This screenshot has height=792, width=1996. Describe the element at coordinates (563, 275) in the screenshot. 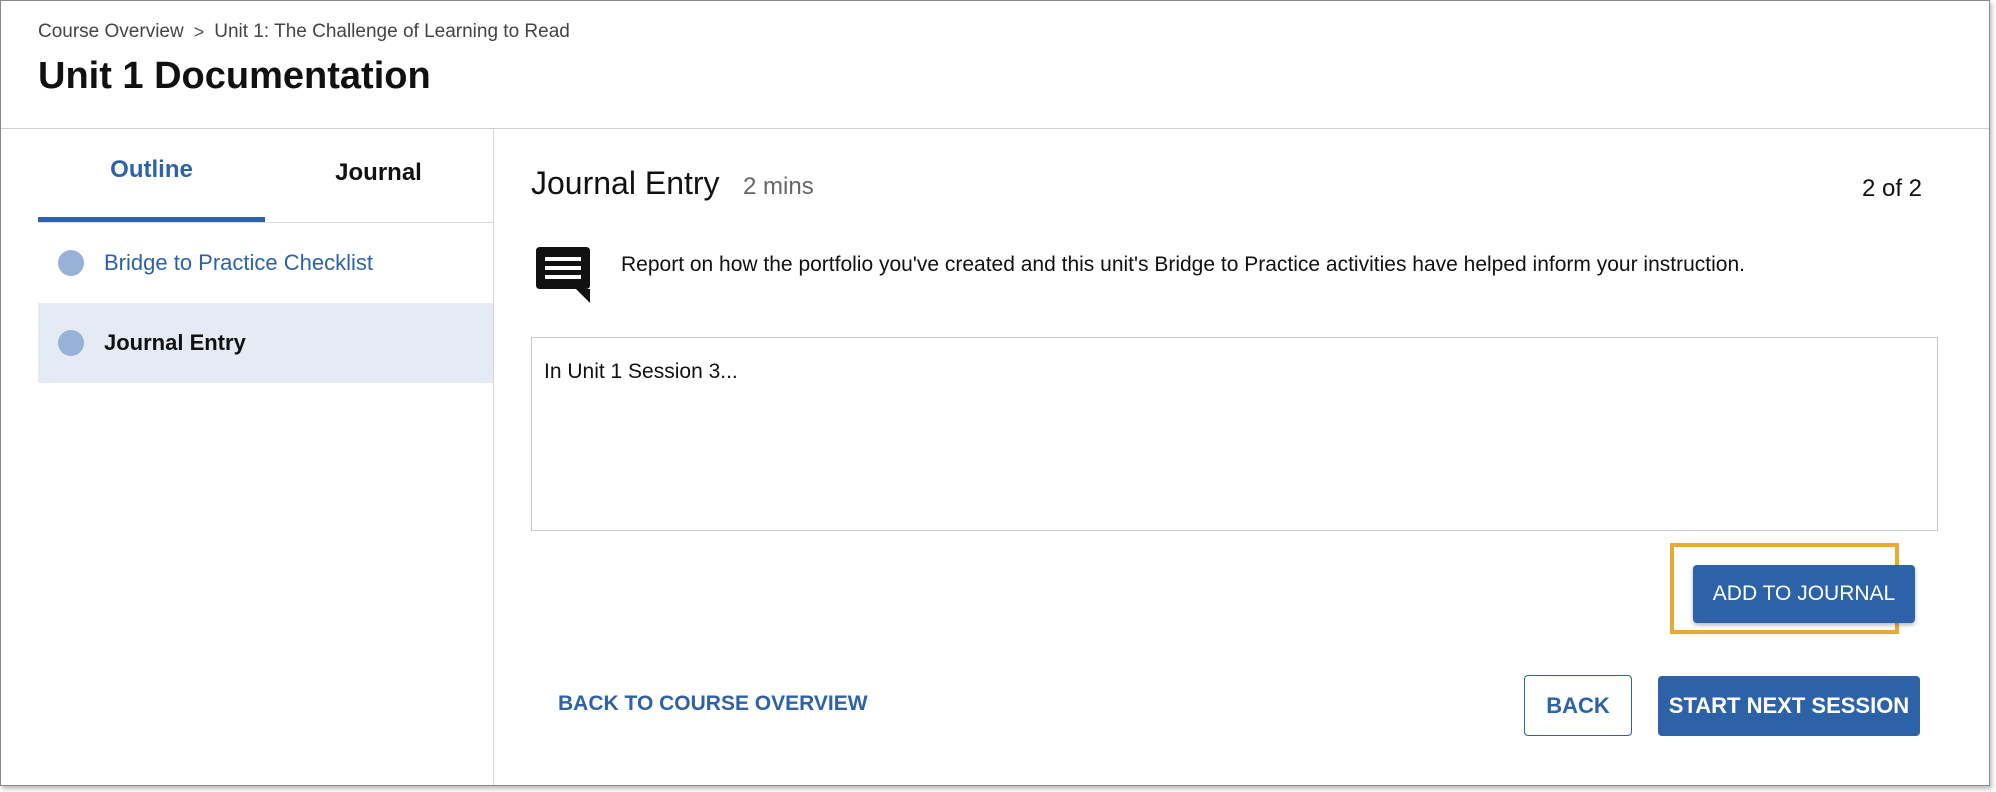

I see `comment-icon` at that location.